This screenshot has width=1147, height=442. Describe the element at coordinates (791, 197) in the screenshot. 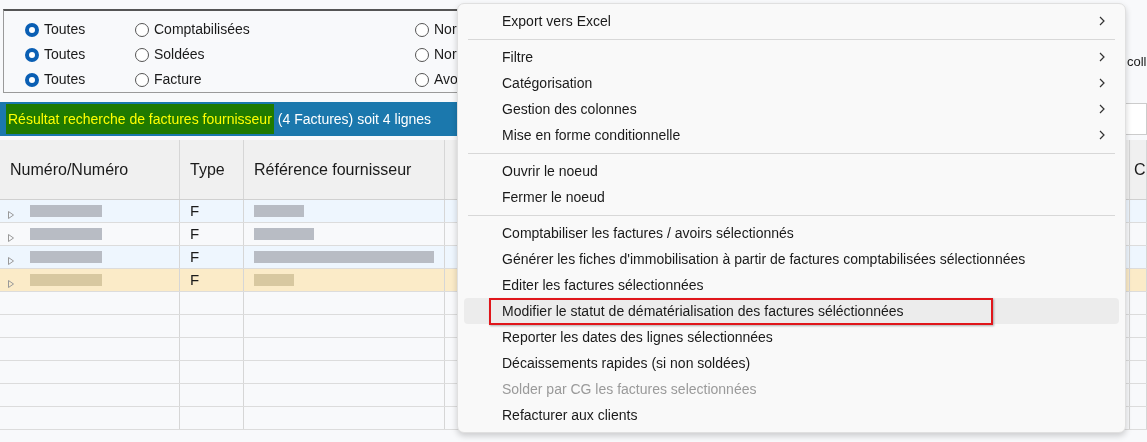

I see `menu-item: Fermer le noeud` at that location.